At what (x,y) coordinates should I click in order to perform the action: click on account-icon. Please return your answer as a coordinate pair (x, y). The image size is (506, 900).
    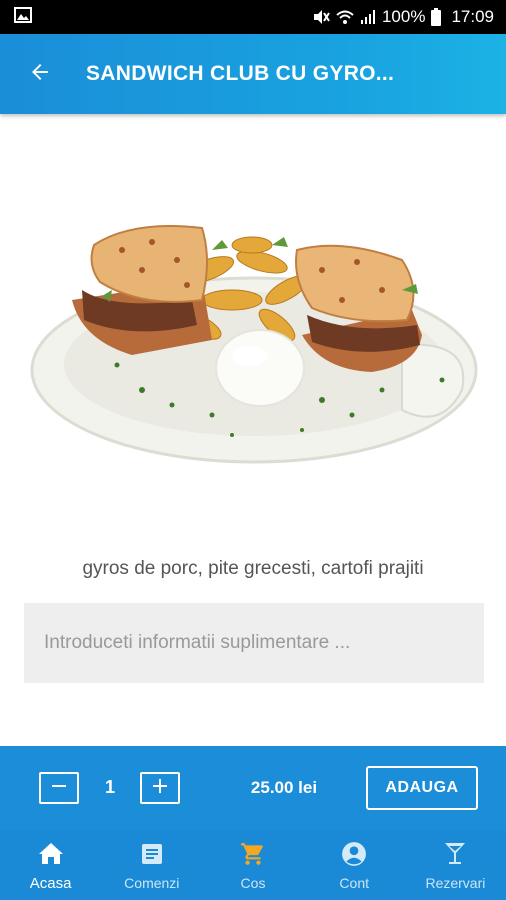
    Looking at the image, I should click on (354, 854).